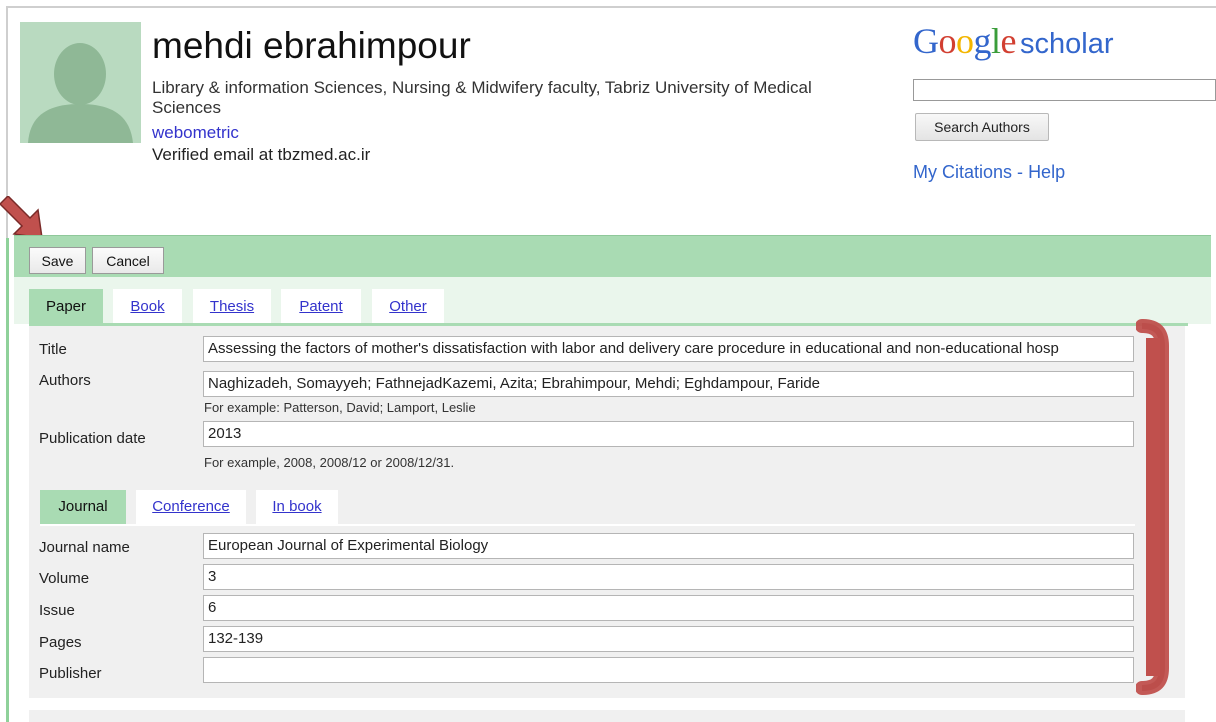  I want to click on interest-keyword-link: webometric, so click(195, 133).